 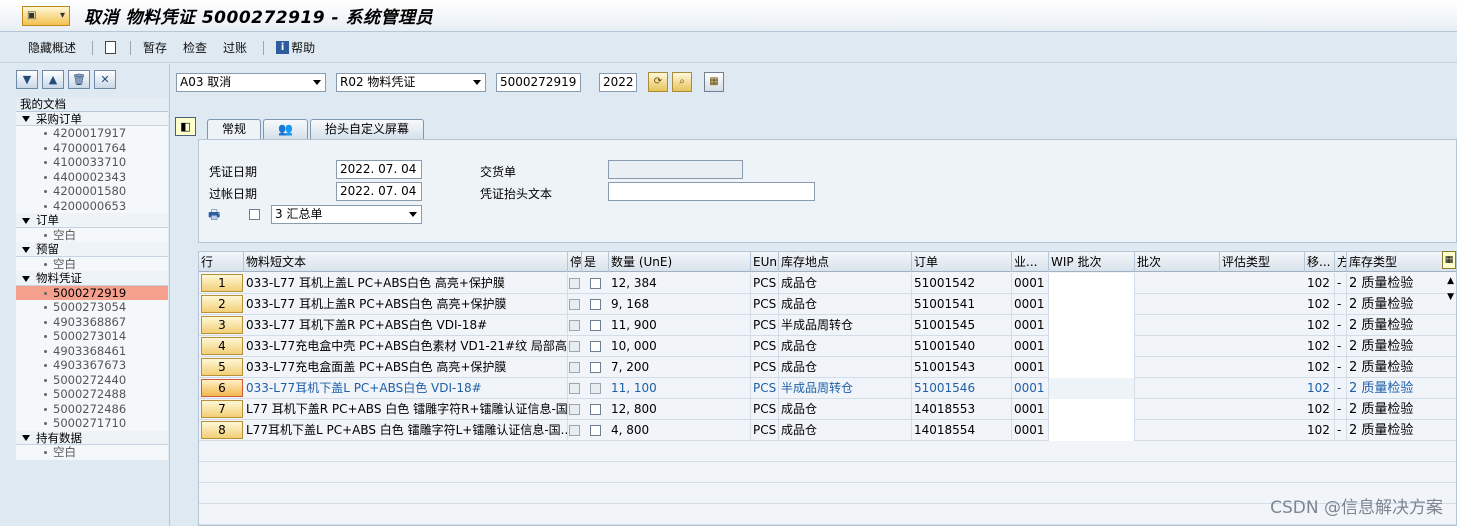 I want to click on column-header: 数量 (UnE), so click(x=680, y=262).